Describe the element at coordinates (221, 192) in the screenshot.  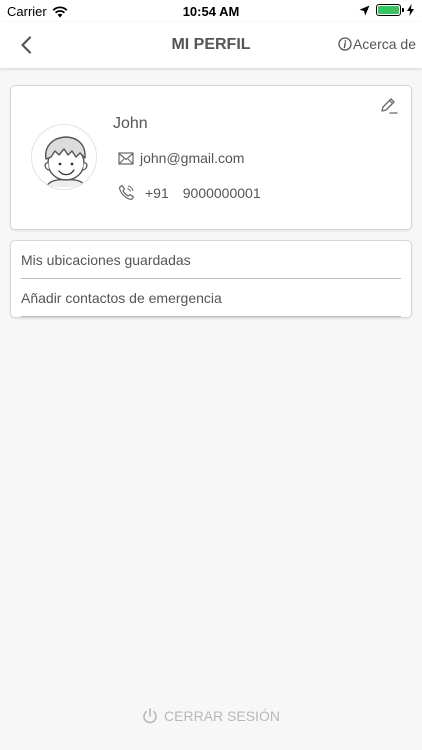
I see `phone-number: 9000000001` at that location.